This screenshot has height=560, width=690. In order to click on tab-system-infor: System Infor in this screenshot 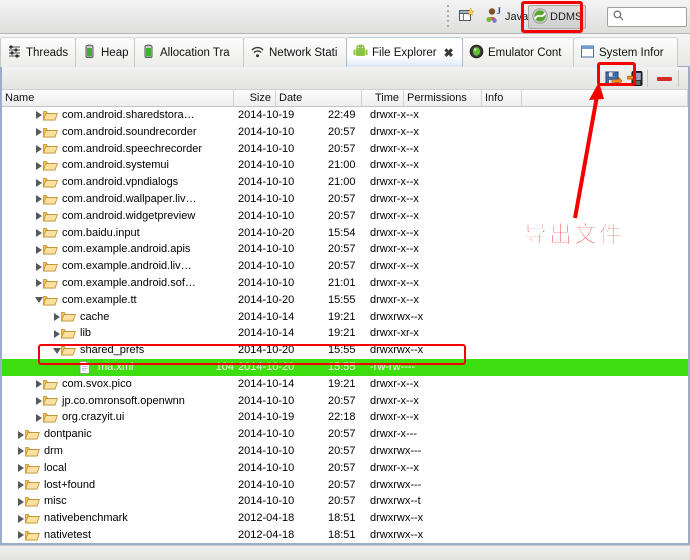, I will do `click(625, 52)`.